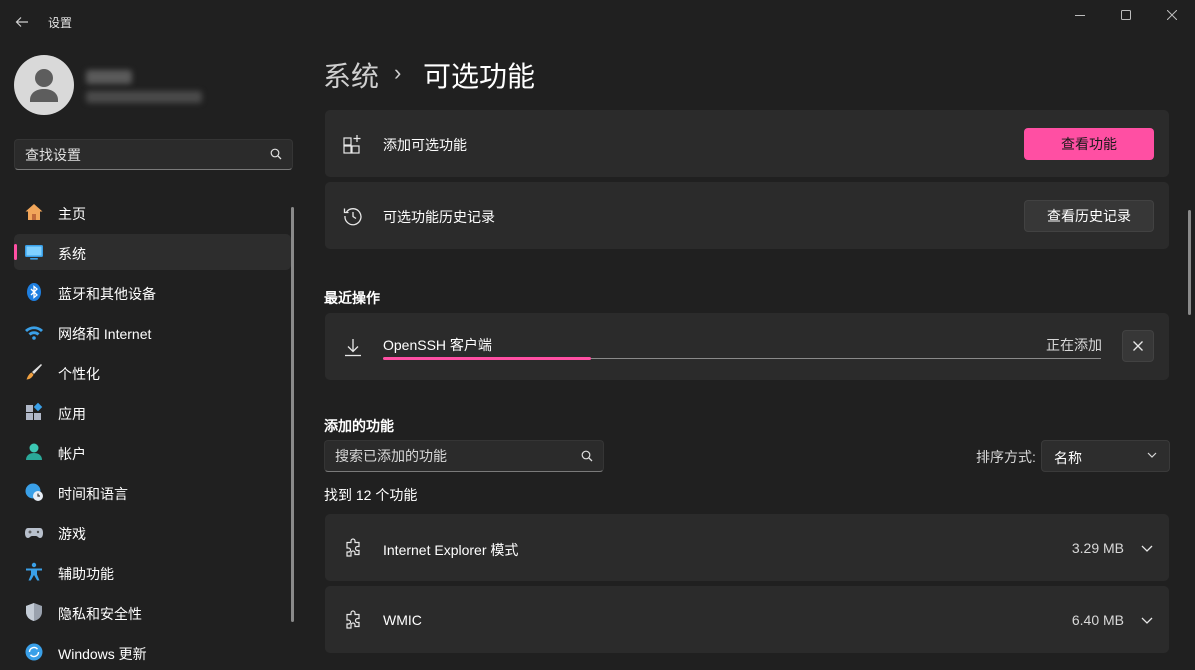 Image resolution: width=1195 pixels, height=670 pixels. What do you see at coordinates (1105, 456) in the screenshot?
I see `sort-dropdown: 名称` at bounding box center [1105, 456].